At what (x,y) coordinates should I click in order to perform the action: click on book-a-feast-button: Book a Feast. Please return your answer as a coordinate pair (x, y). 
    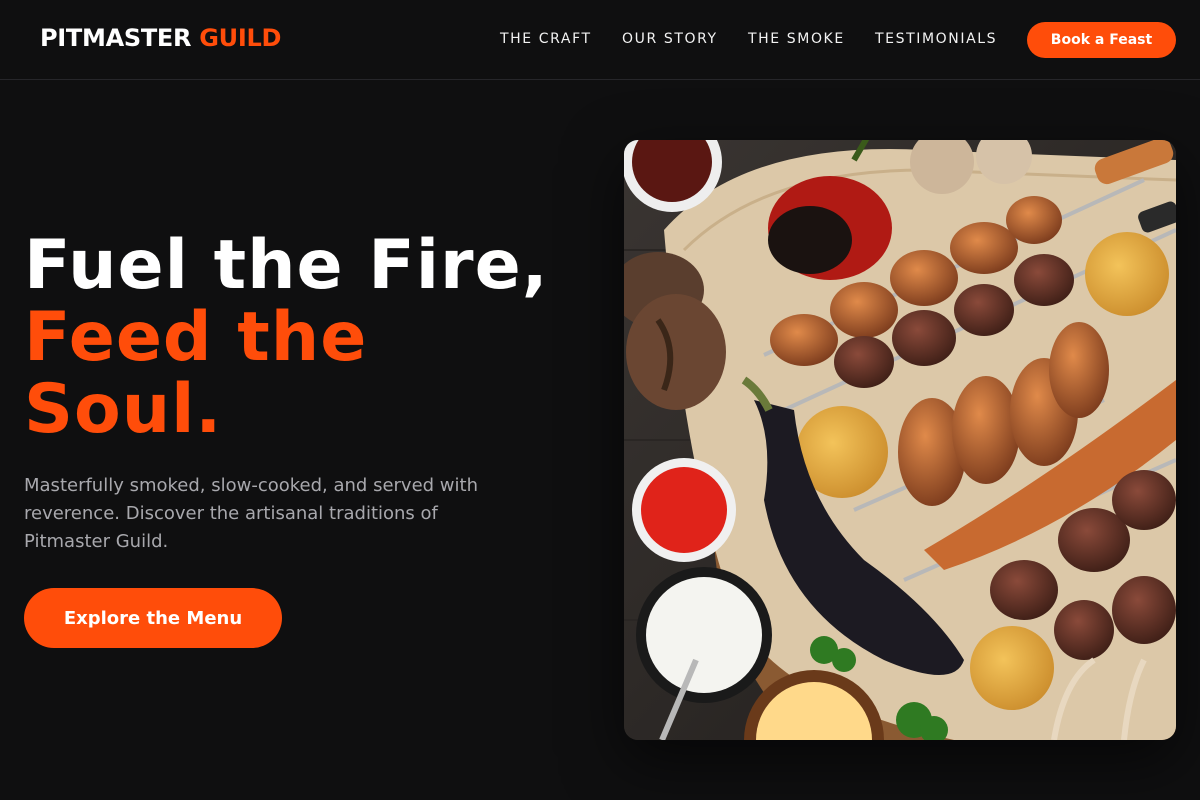
    Looking at the image, I should click on (1101, 40).